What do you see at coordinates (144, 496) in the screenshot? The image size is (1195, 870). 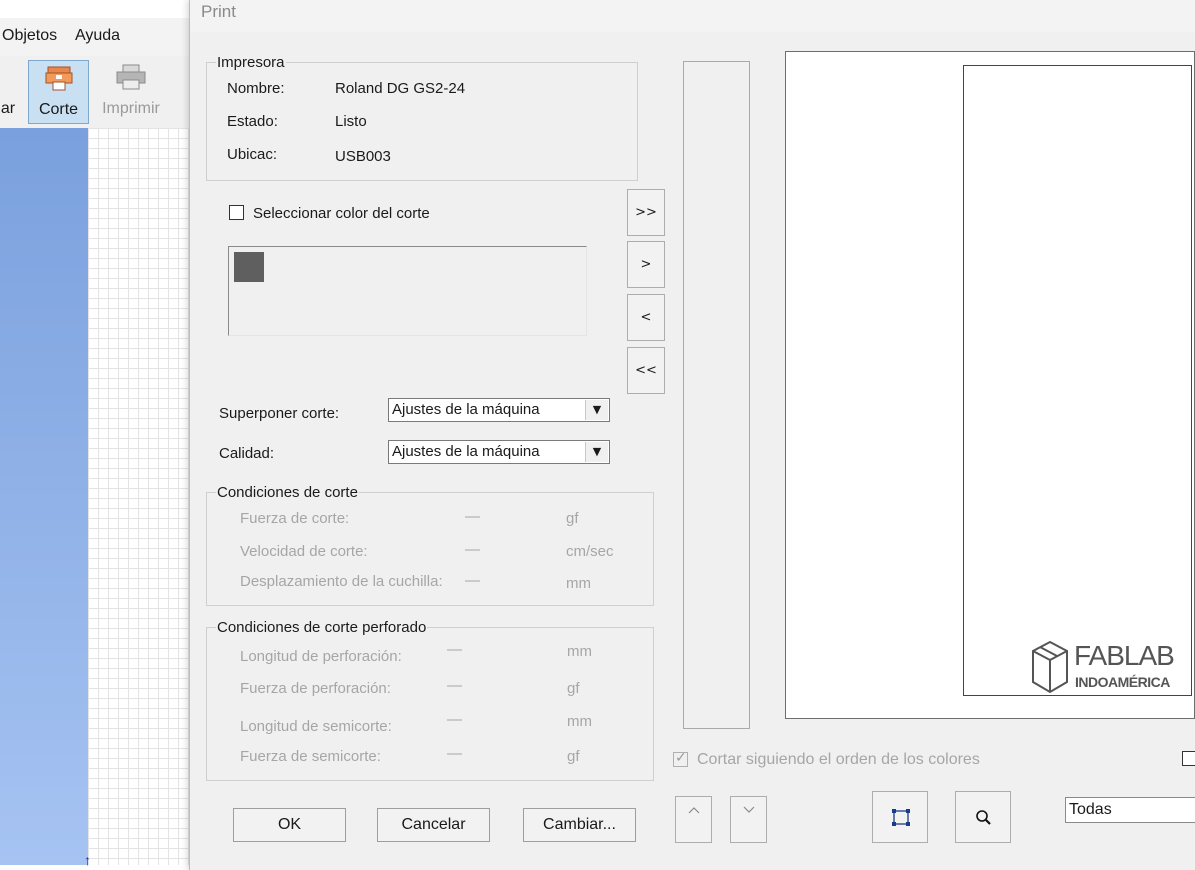 I see `app-grid-canvas` at bounding box center [144, 496].